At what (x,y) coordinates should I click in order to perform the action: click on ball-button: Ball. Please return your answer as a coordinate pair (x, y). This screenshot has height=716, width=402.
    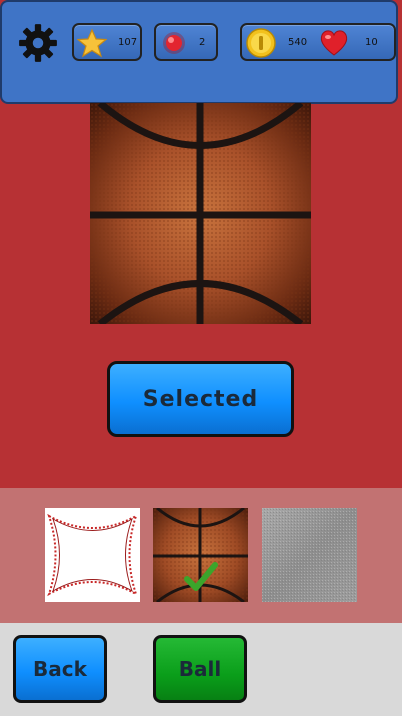
    Looking at the image, I should click on (200, 669).